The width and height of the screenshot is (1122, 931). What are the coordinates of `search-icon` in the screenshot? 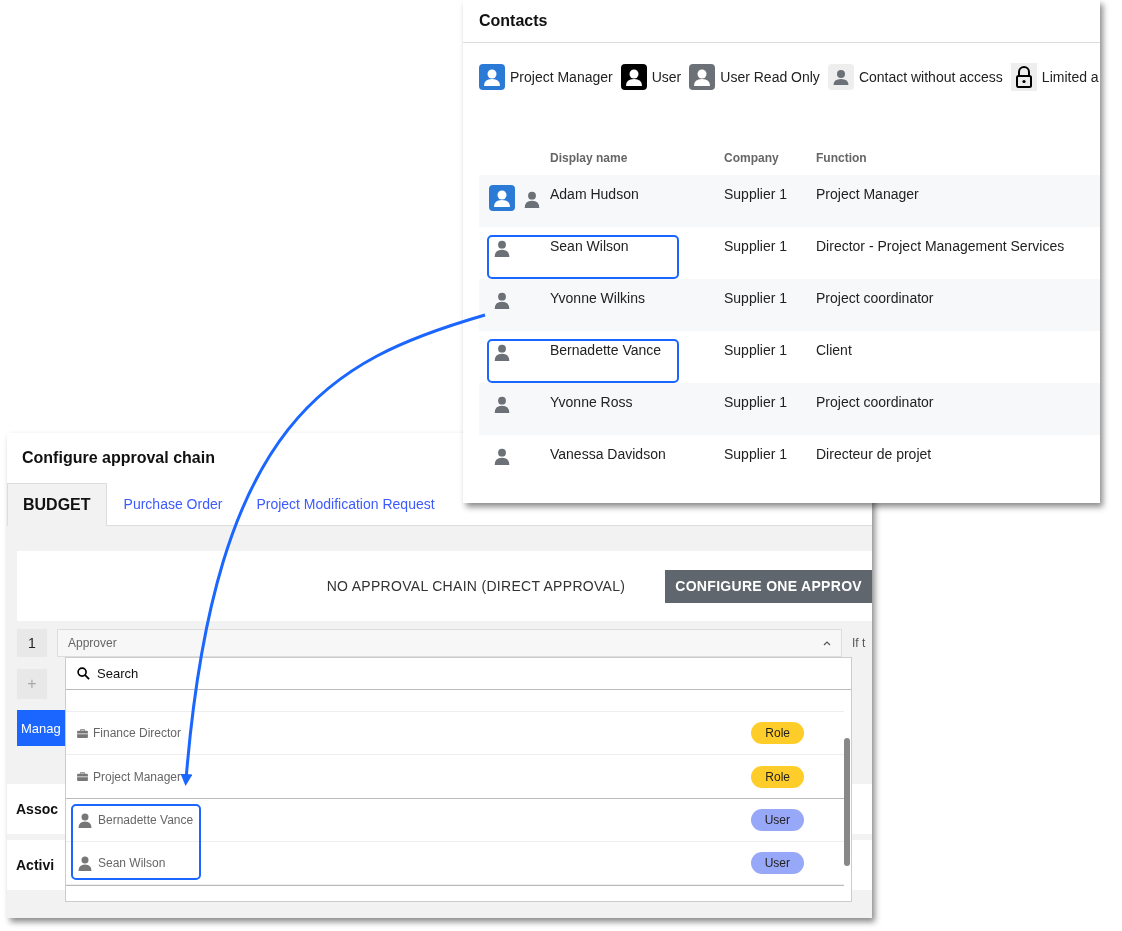 It's located at (83, 673).